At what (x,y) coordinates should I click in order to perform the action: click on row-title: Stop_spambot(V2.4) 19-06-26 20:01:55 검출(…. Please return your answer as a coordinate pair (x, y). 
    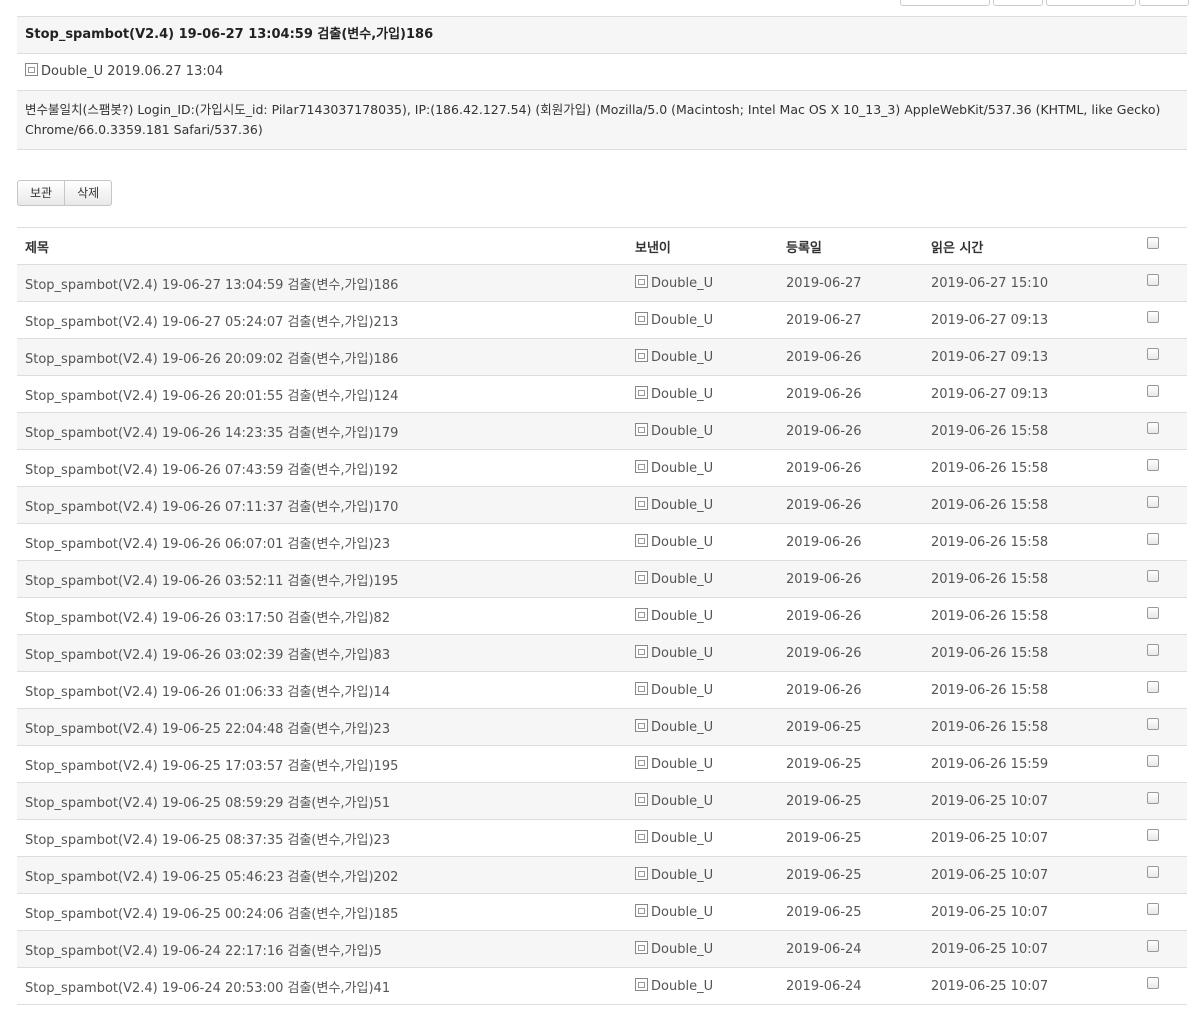
    Looking at the image, I should click on (322, 394).